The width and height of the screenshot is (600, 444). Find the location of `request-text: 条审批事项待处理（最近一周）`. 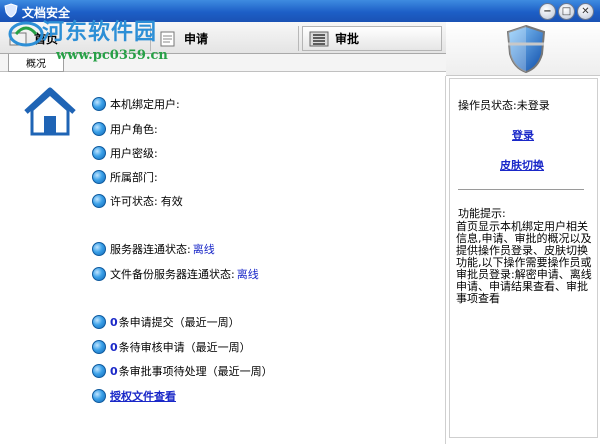

request-text: 条审批事项待处理（最近一周） is located at coordinates (195, 371).